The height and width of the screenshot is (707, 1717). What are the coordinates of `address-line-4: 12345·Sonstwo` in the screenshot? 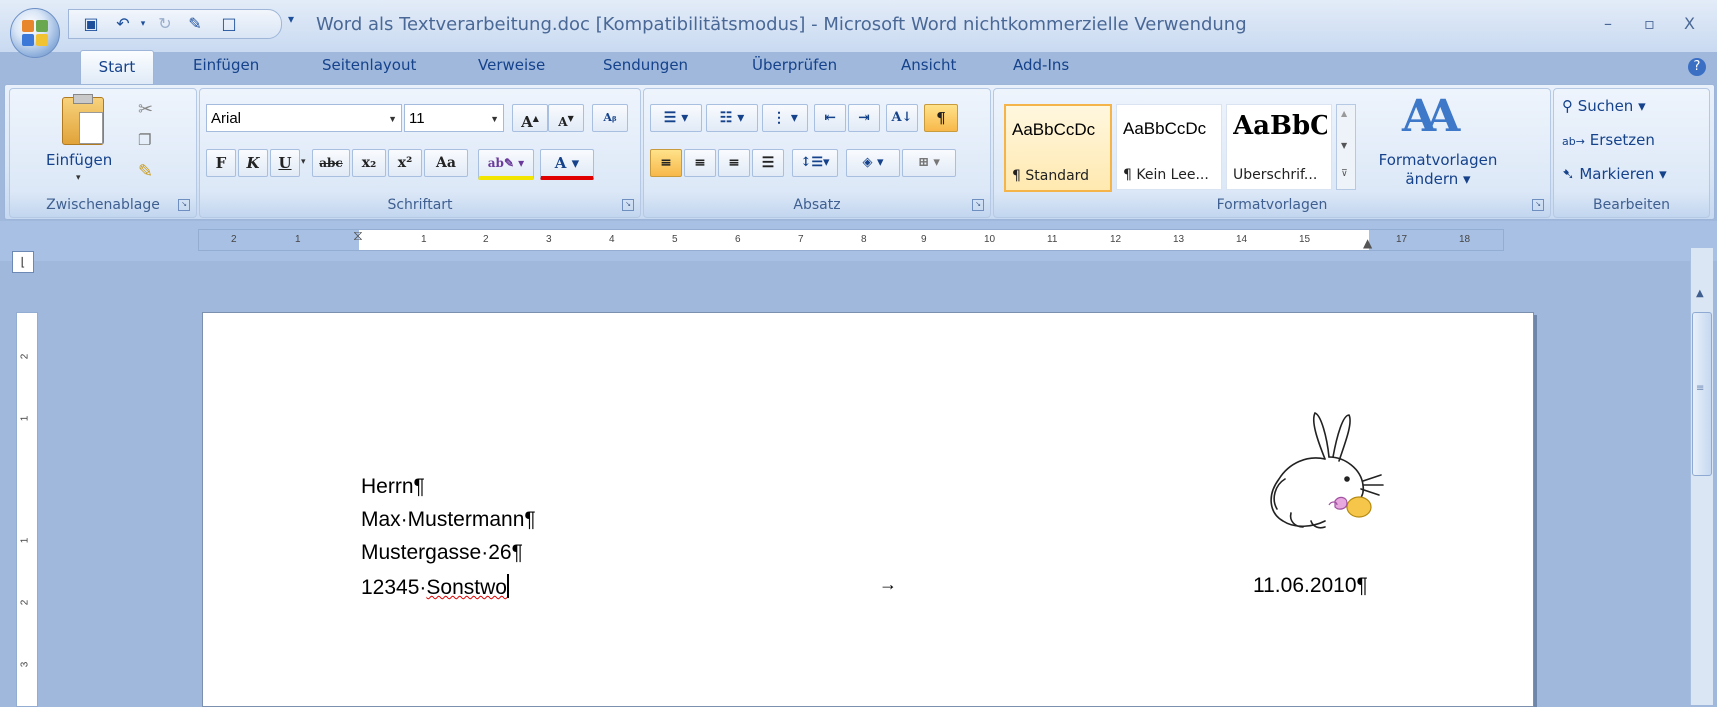 It's located at (435, 587).